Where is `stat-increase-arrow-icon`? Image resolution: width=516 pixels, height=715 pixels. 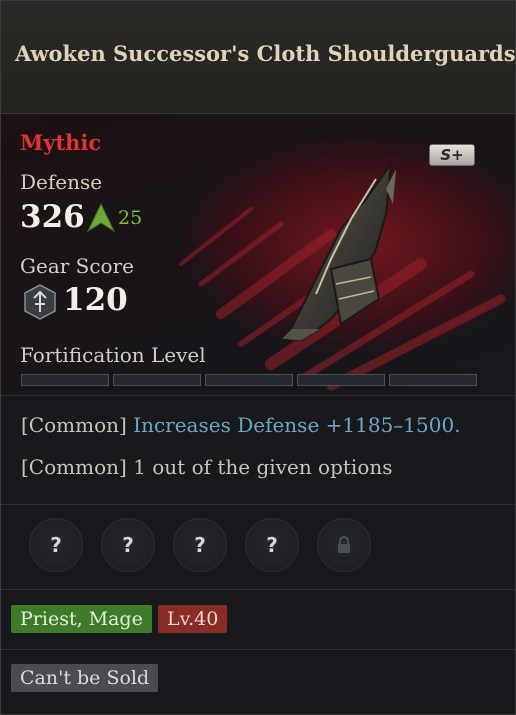 stat-increase-arrow-icon is located at coordinates (101, 218).